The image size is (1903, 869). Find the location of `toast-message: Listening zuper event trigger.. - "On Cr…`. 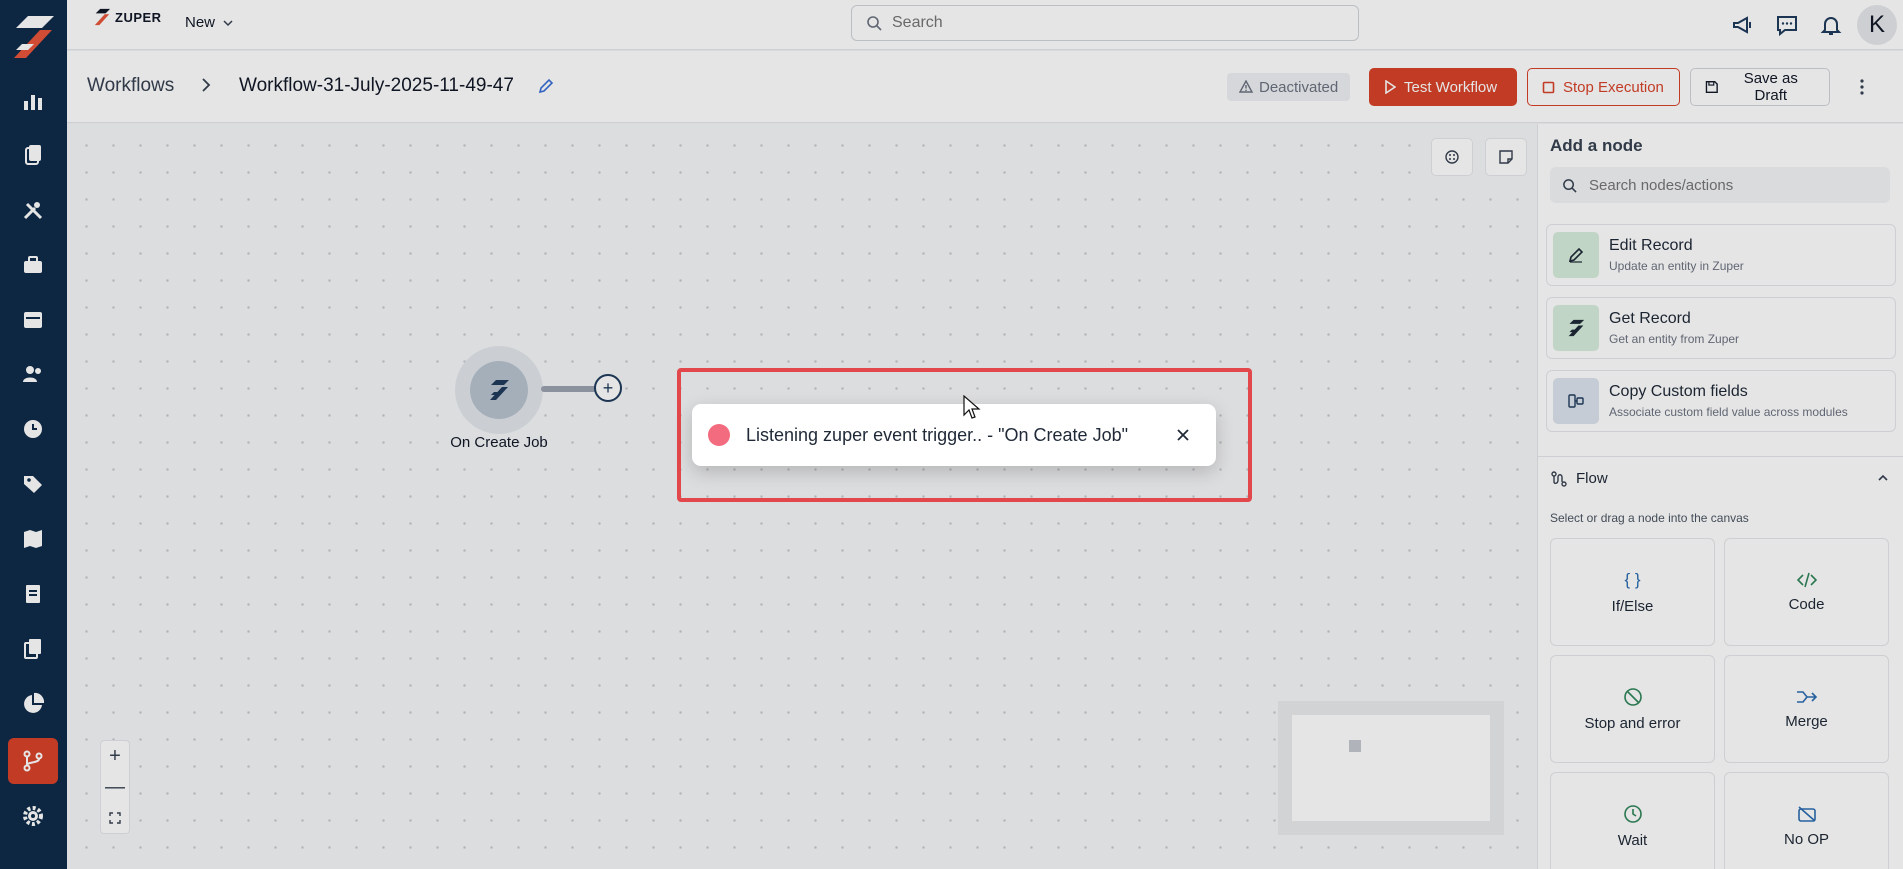

toast-message: Listening zuper event trigger.. - "On Cr… is located at coordinates (937, 434).